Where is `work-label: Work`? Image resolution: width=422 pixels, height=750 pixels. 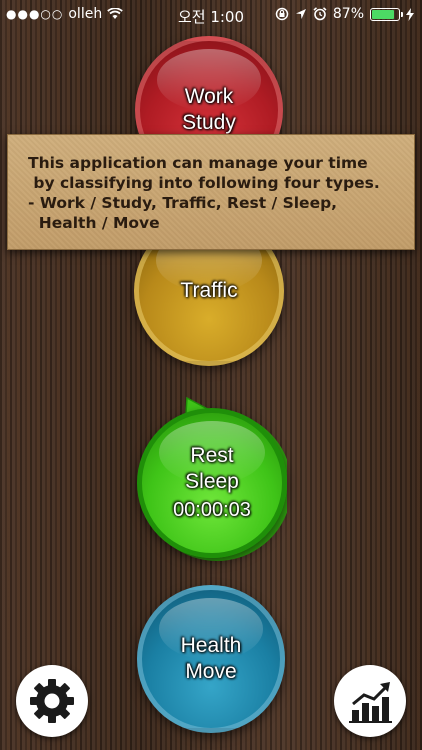 work-label: Work is located at coordinates (209, 96).